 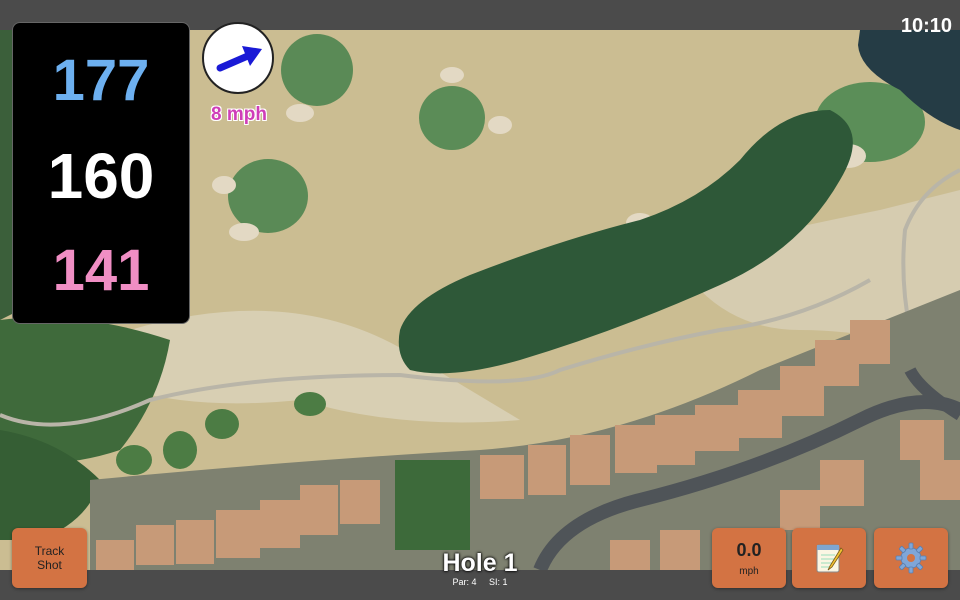 What do you see at coordinates (49, 551) in the screenshot?
I see `track-shot-label-line1: Track` at bounding box center [49, 551].